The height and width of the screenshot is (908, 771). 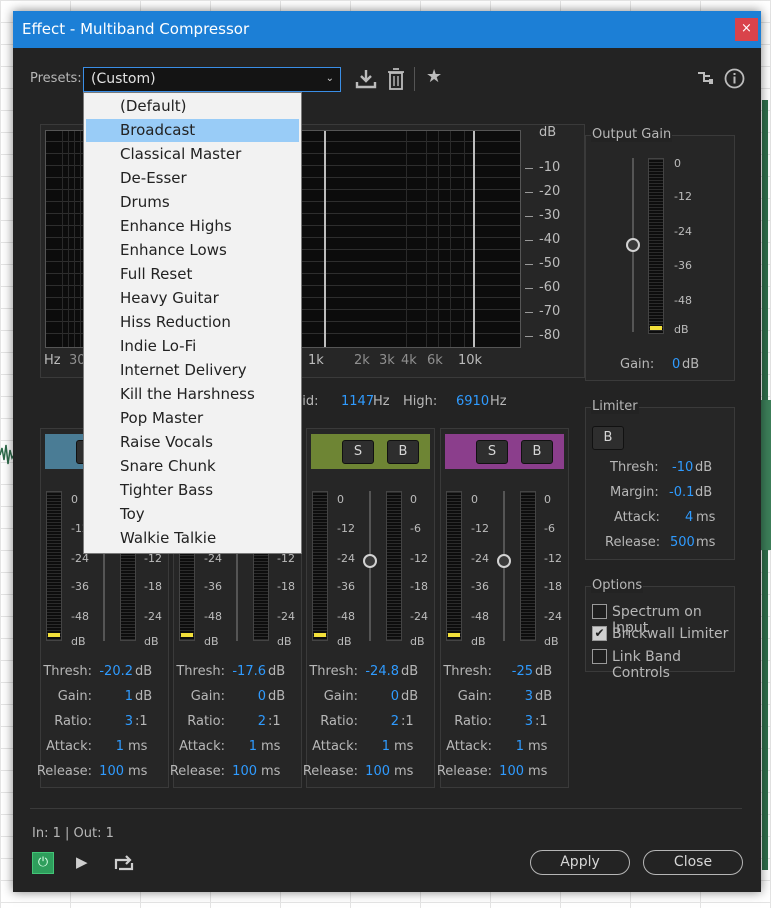 I want to click on power-icon: ⏻, so click(x=43, y=863).